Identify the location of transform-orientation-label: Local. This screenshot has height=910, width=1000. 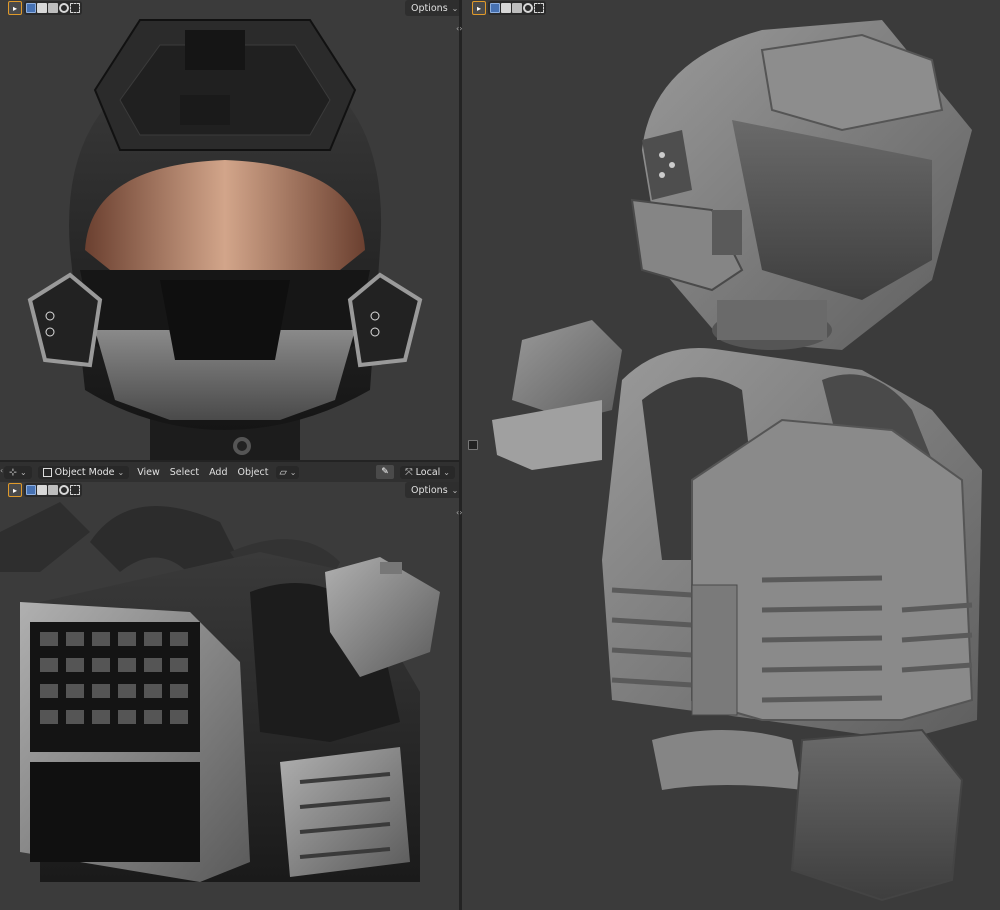
(428, 472).